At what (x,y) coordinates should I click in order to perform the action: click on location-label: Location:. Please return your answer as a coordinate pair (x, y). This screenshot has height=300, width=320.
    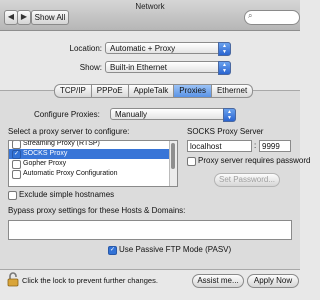
    Looking at the image, I should click on (85, 48).